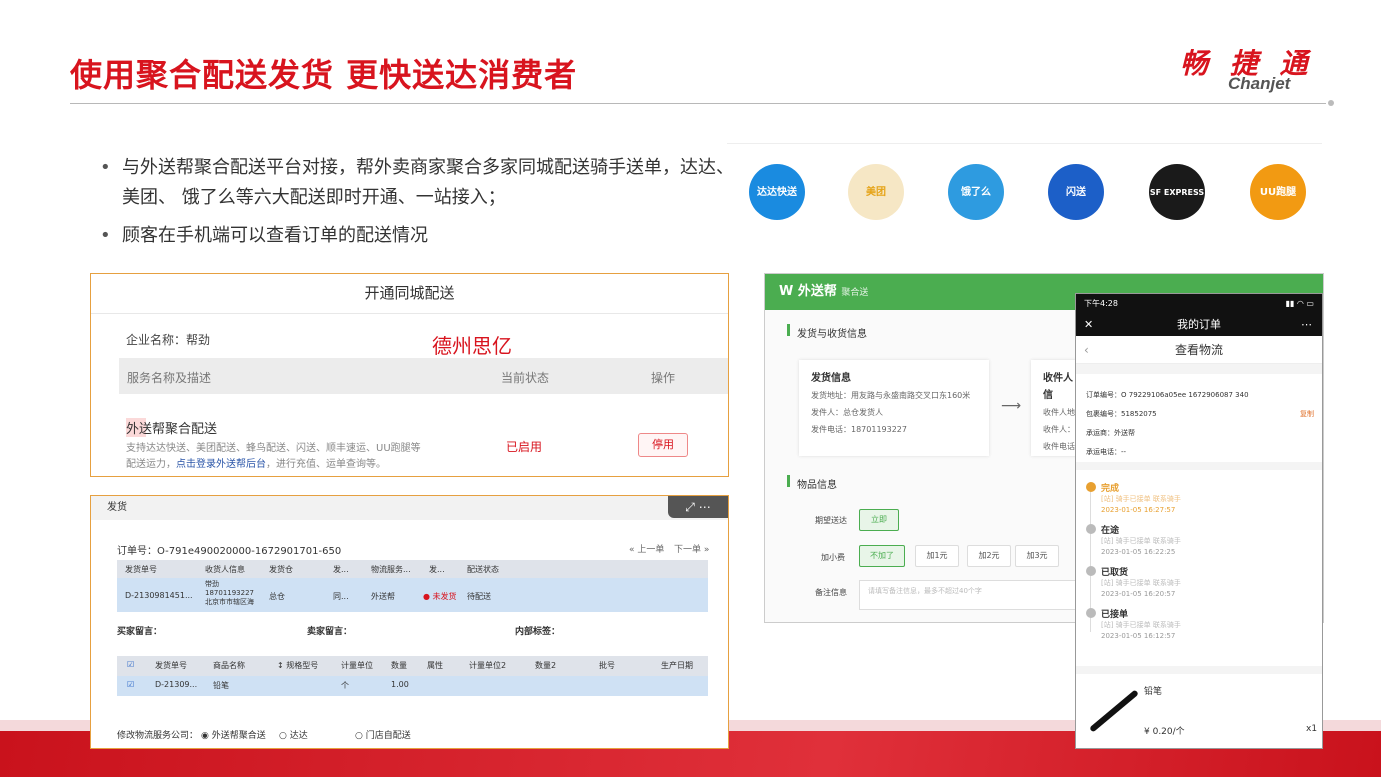 The image size is (1381, 777). Describe the element at coordinates (1199, 304) in the screenshot. I see `status-bar: 下午4:28 ▮▮ ◠ ▭` at that location.